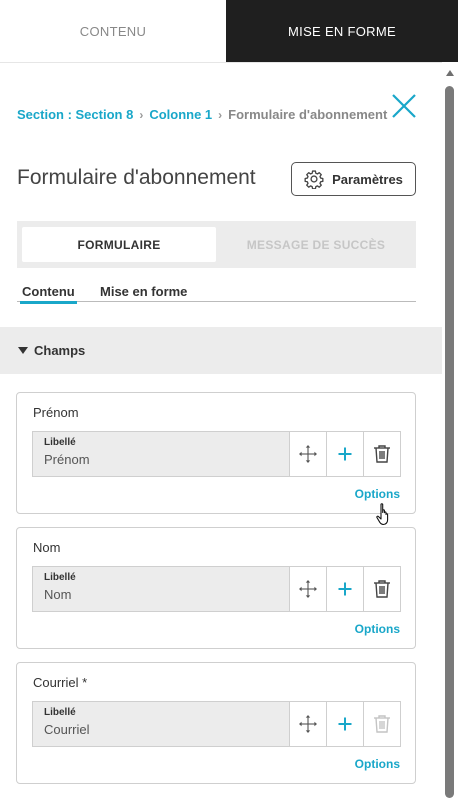  Describe the element at coordinates (308, 114) in the screenshot. I see `breadcrumb-current: Formulaire d'abonnement` at that location.